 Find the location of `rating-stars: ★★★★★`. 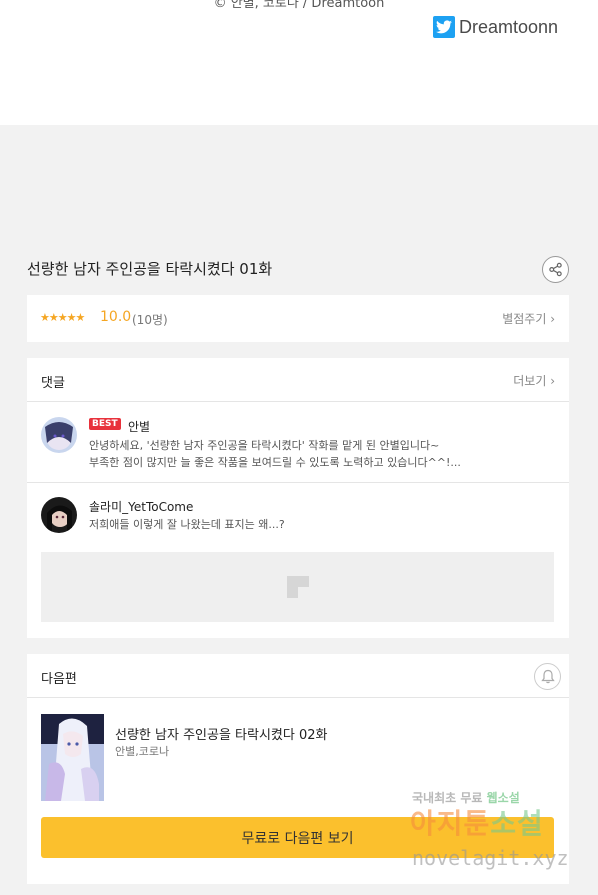

rating-stars: ★★★★★ is located at coordinates (62, 317).